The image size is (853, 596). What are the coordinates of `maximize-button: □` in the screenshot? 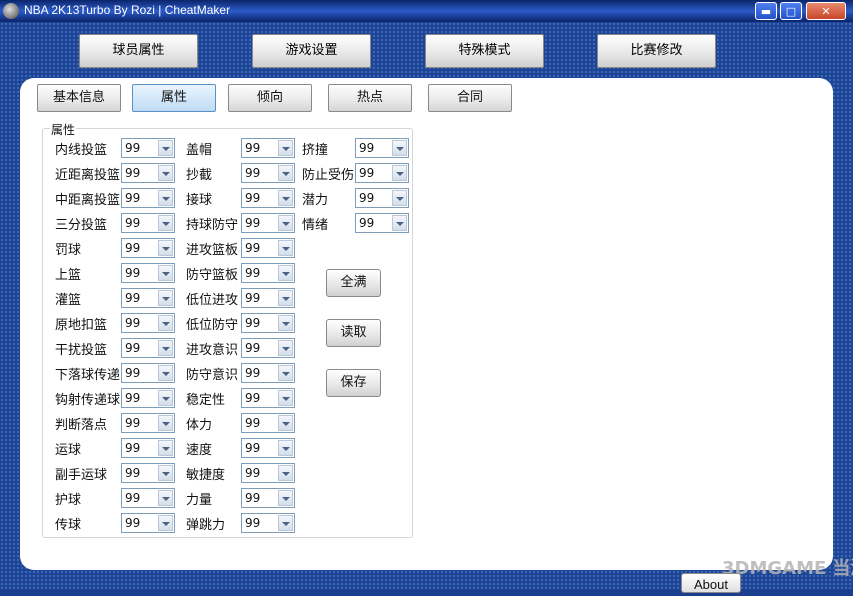 It's located at (791, 11).